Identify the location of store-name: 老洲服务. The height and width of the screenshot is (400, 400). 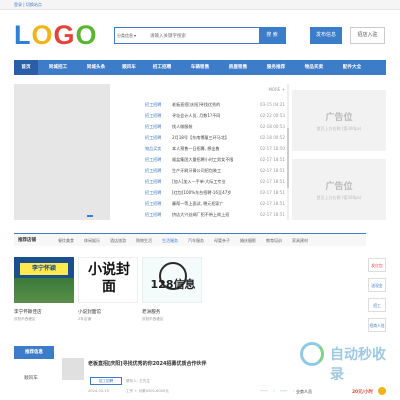
(172, 312).